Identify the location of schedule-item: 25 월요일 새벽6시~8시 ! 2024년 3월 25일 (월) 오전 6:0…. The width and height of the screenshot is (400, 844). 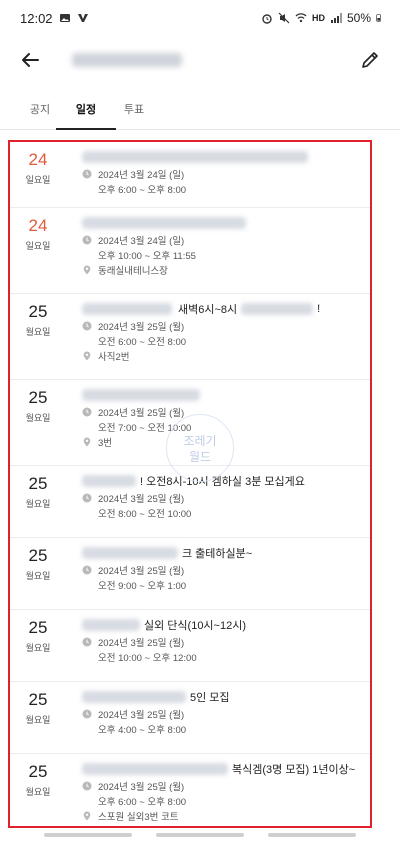
(190, 337).